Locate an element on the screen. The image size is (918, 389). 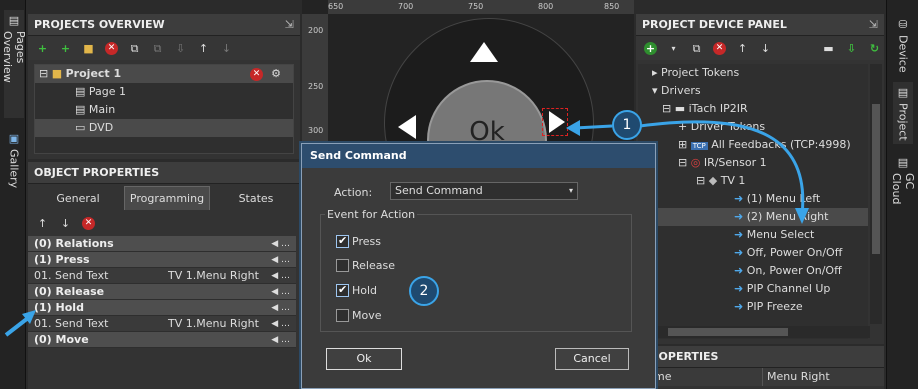
tcp-icon: TCP is located at coordinates (699, 146).